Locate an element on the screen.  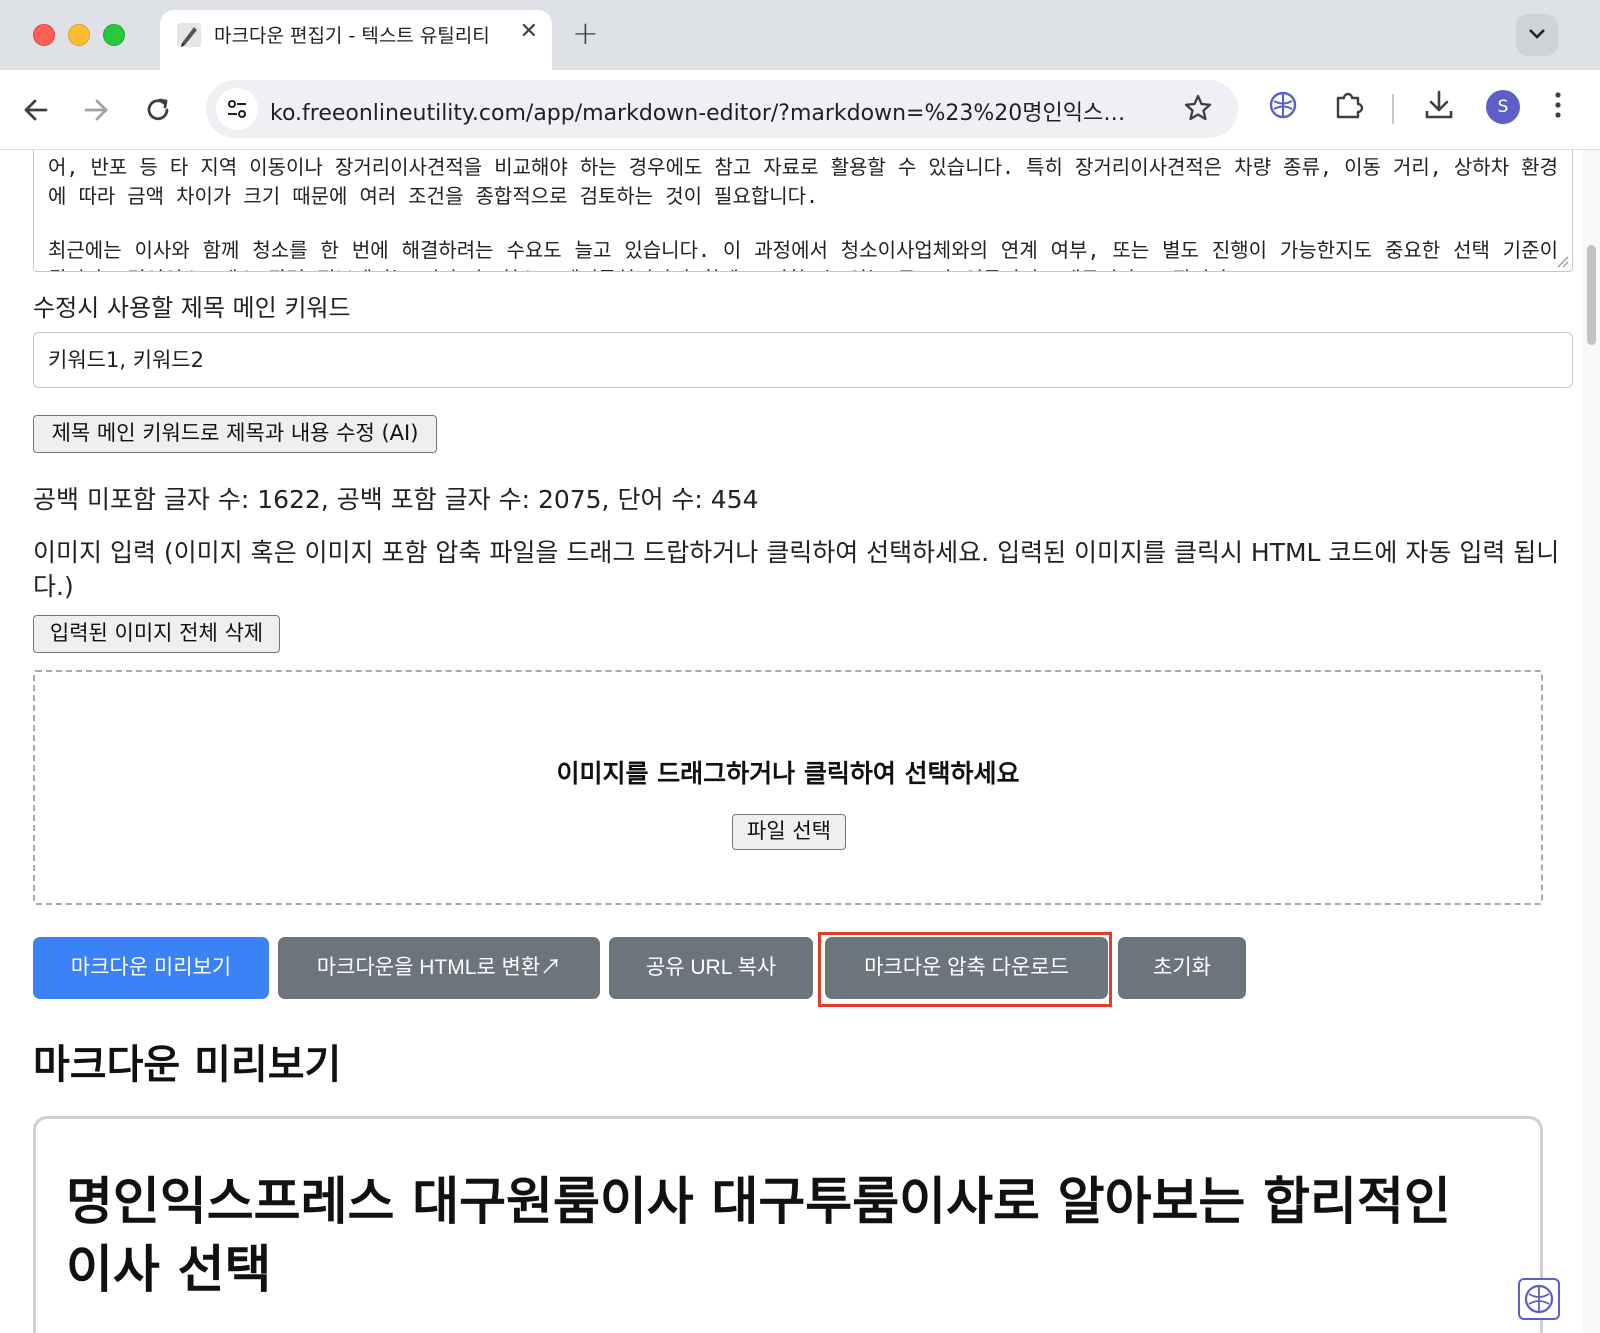
forward-icon is located at coordinates (96, 110).